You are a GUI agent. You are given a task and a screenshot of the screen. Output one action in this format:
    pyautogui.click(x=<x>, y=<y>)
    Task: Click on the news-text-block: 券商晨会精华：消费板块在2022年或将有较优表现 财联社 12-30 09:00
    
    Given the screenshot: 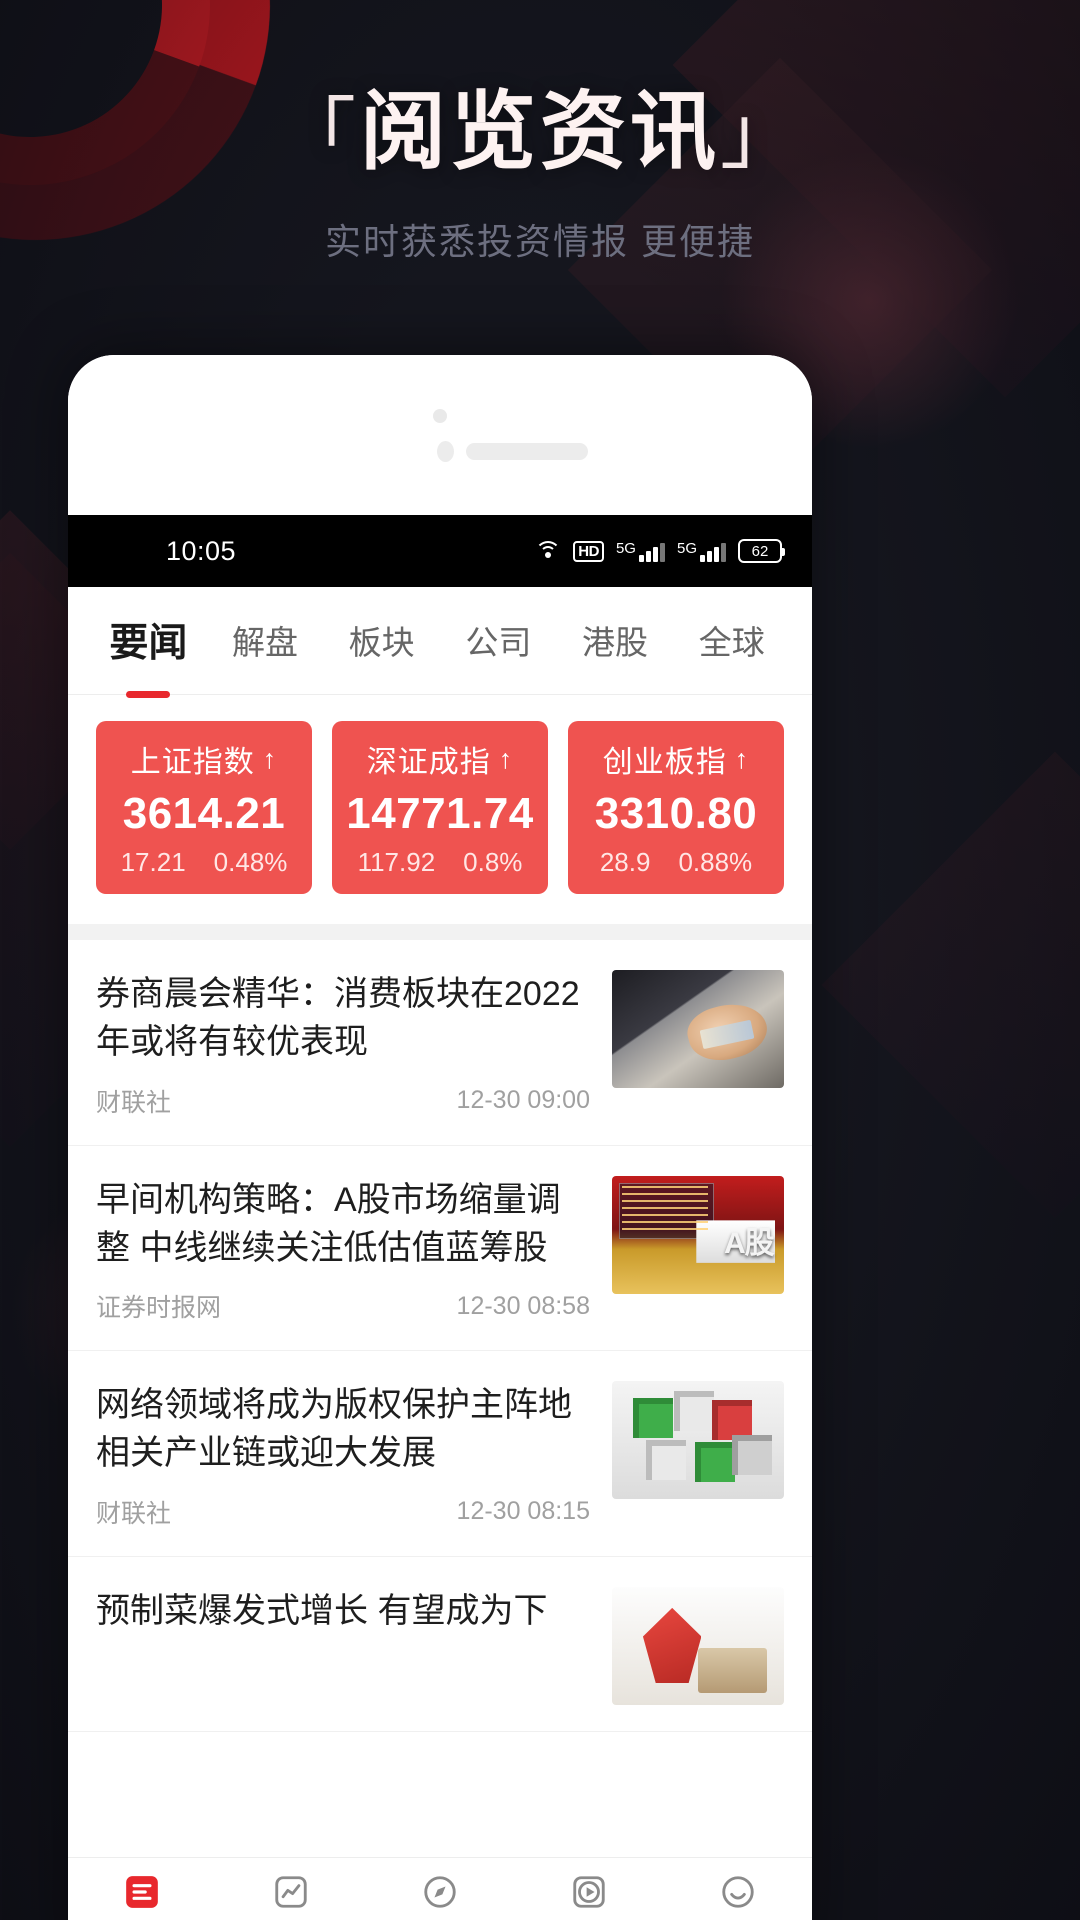 What is the action you would take?
    pyautogui.click(x=343, y=1044)
    